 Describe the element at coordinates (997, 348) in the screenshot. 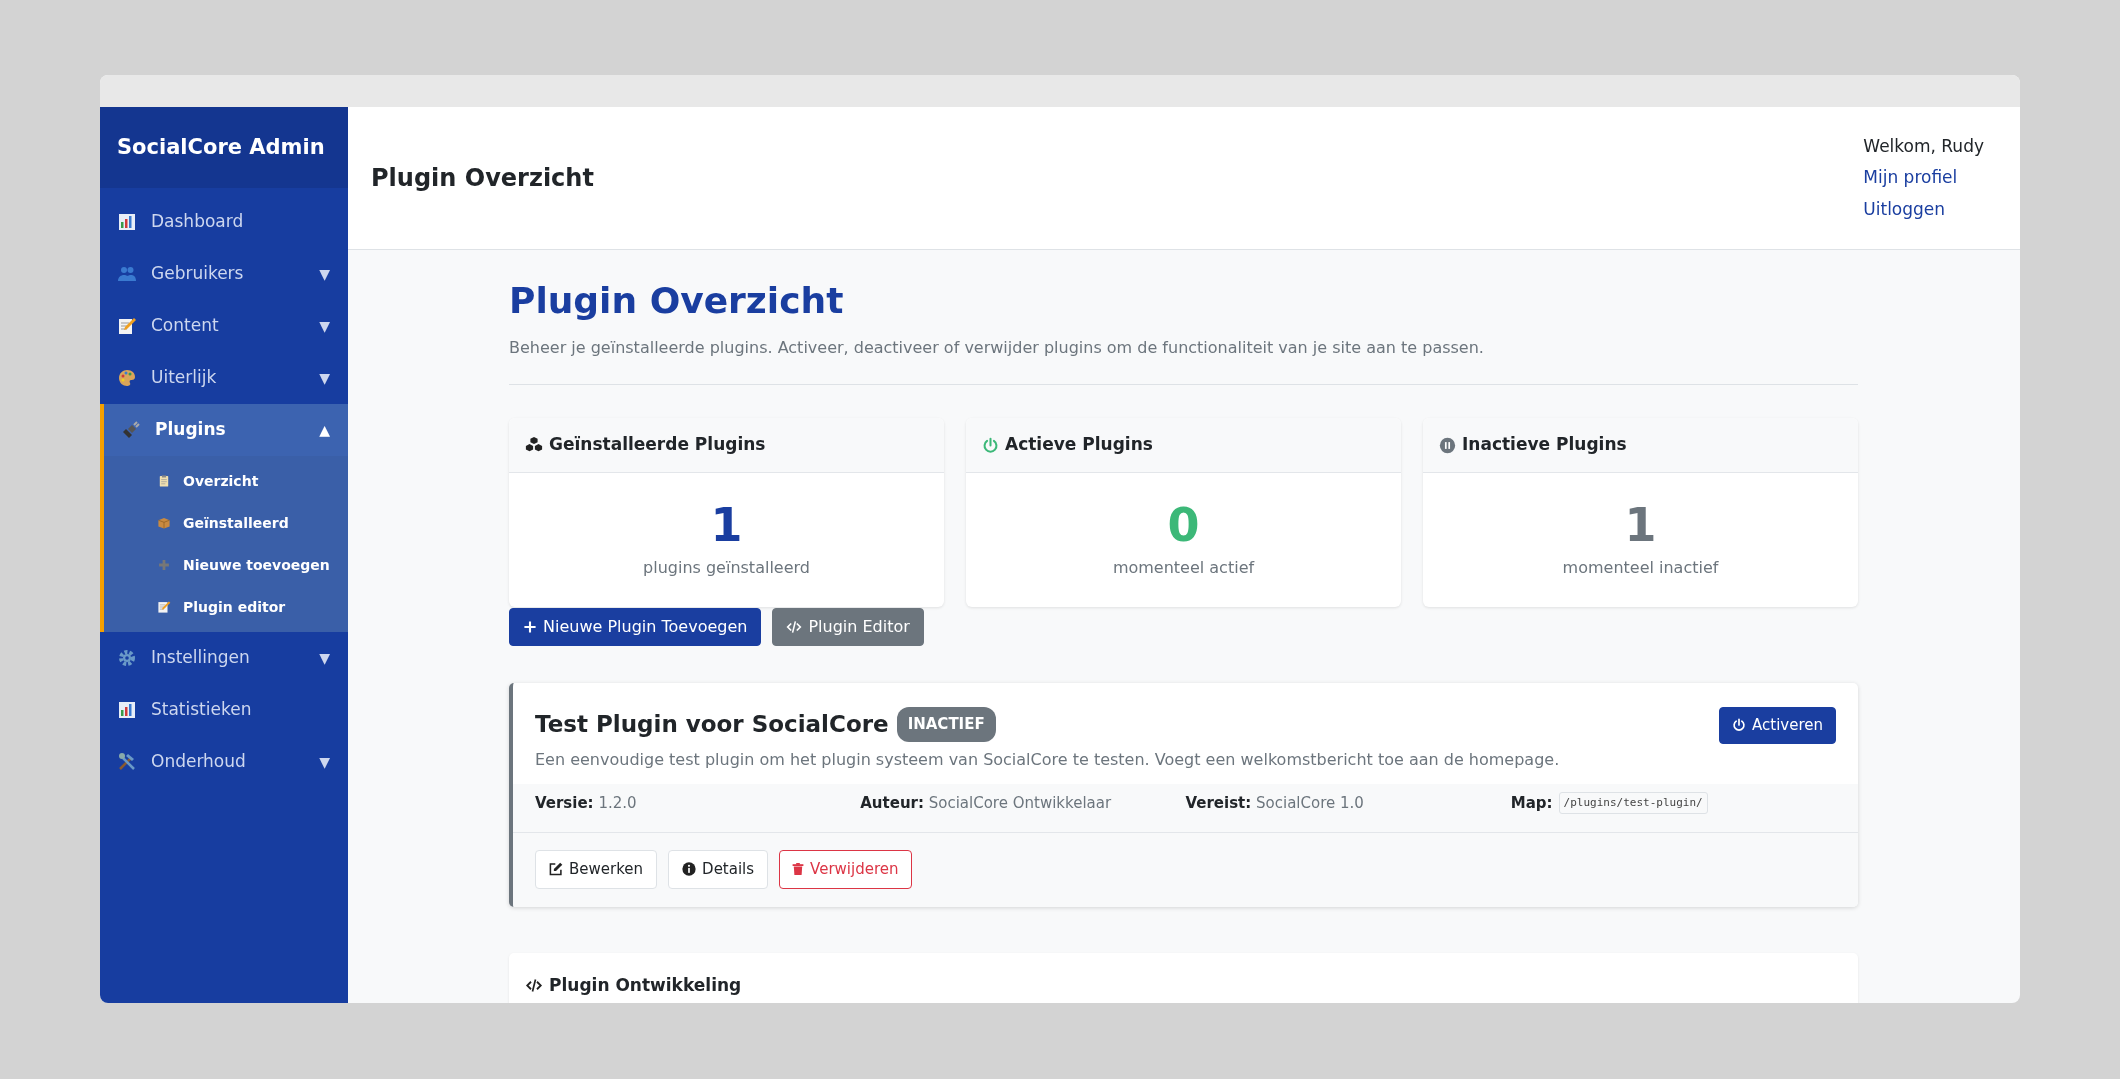

I see `intro-text: Beheer je geïnstalleerde plugins. Activeer, deactiveer of verwijder plugins om de functionaliteit van je site aan te passen.` at that location.